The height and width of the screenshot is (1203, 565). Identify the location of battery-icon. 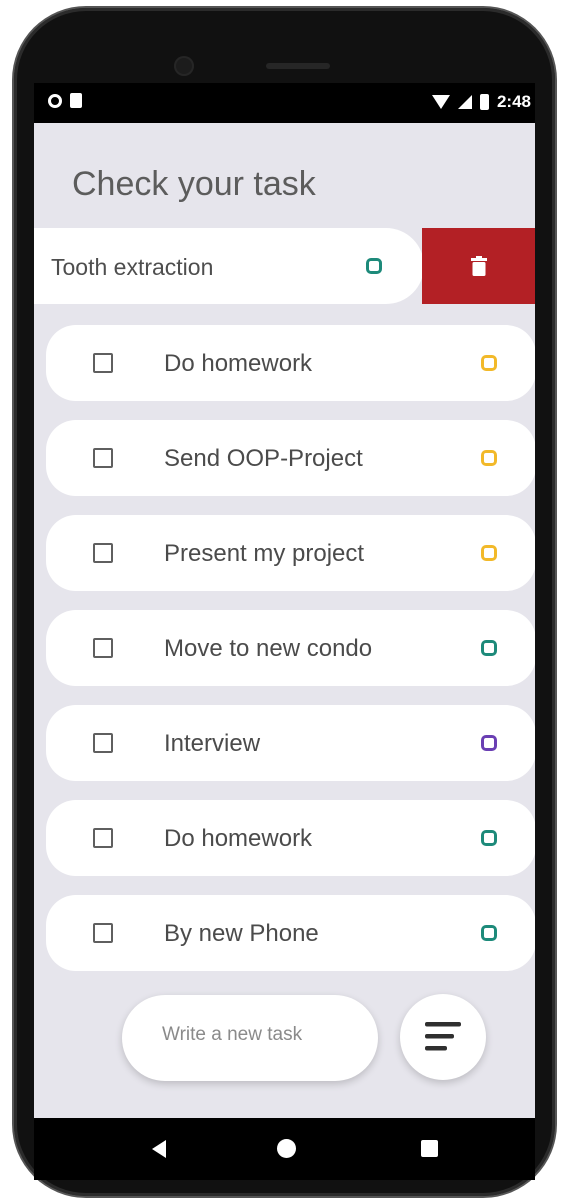
(484, 102).